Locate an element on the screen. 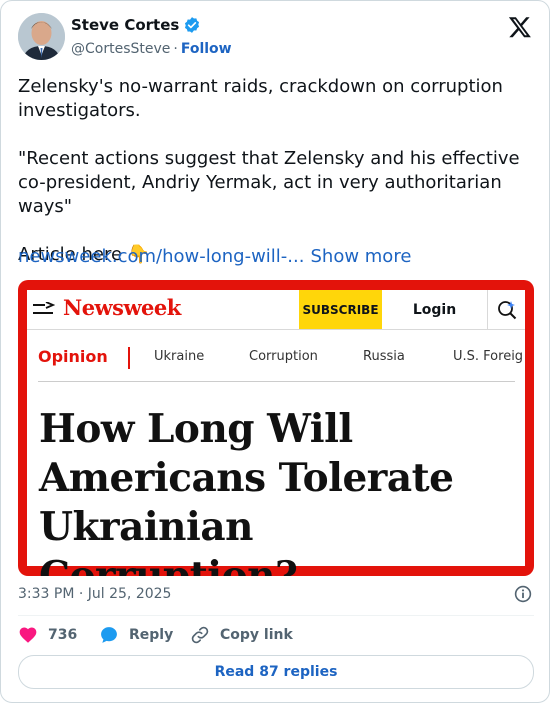 Image resolution: width=550 pixels, height=703 pixels. nav-rule is located at coordinates (276, 381).